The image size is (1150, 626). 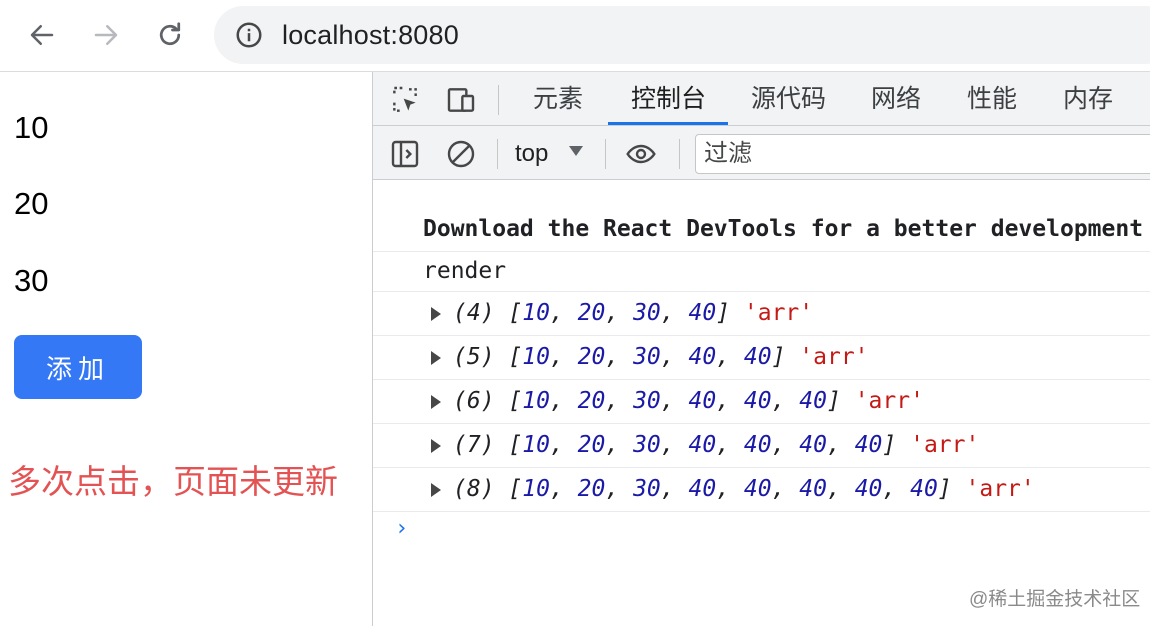 What do you see at coordinates (173, 481) in the screenshot?
I see `annotation-text: 多次点击，页面未更新` at bounding box center [173, 481].